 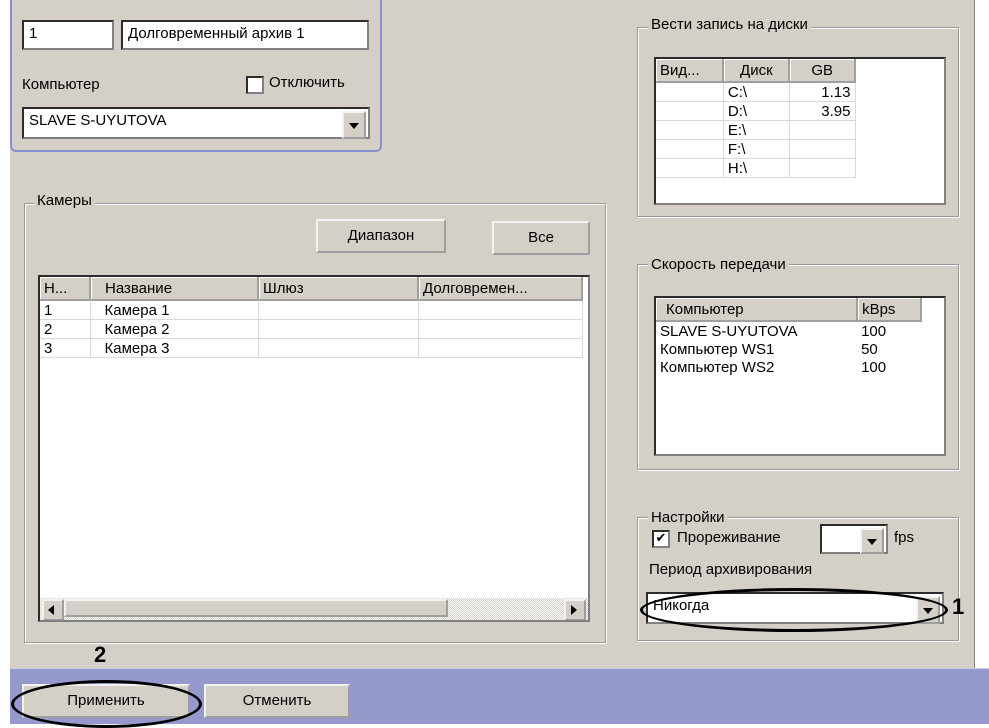 I want to click on speed-header-computer: Компьютер, so click(x=757, y=310).